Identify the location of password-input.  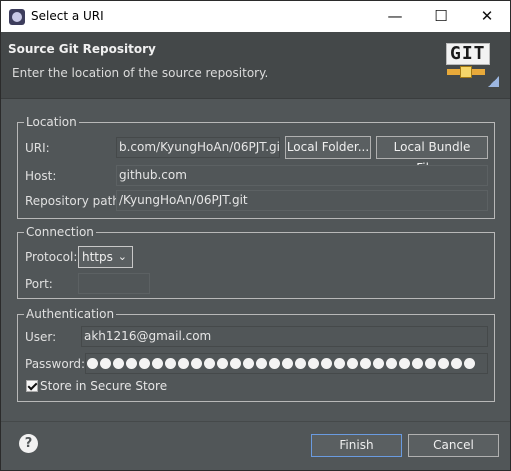
(286, 363).